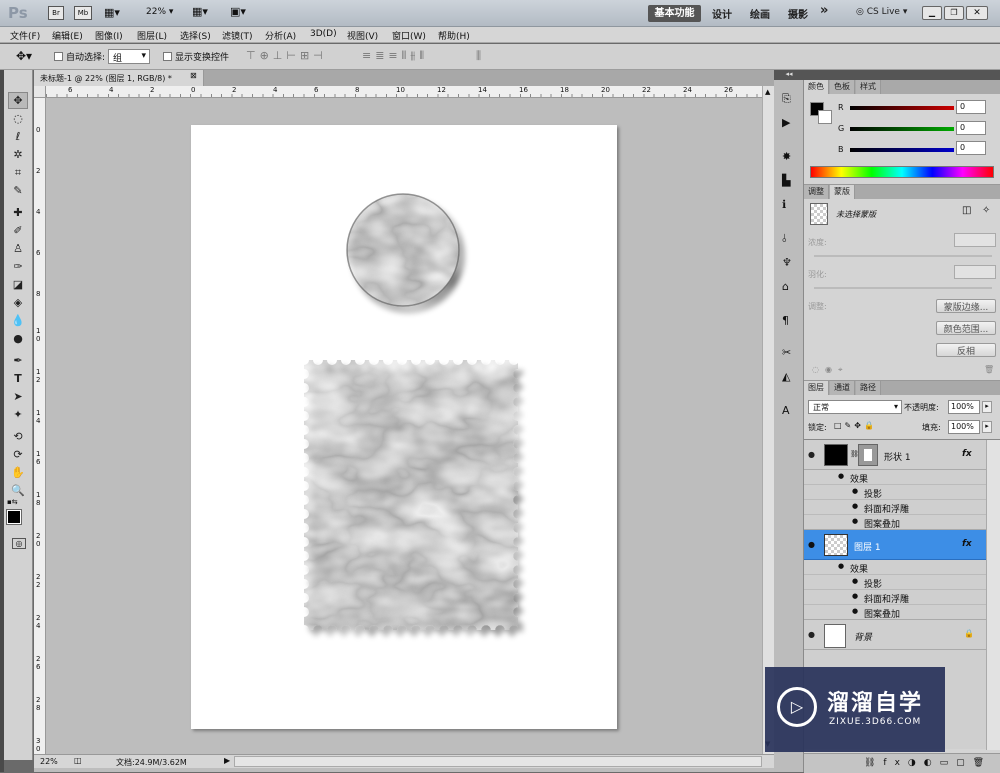 The width and height of the screenshot is (1000, 773). Describe the element at coordinates (67, 35) in the screenshot. I see `menu-edit: 编辑(E)` at that location.